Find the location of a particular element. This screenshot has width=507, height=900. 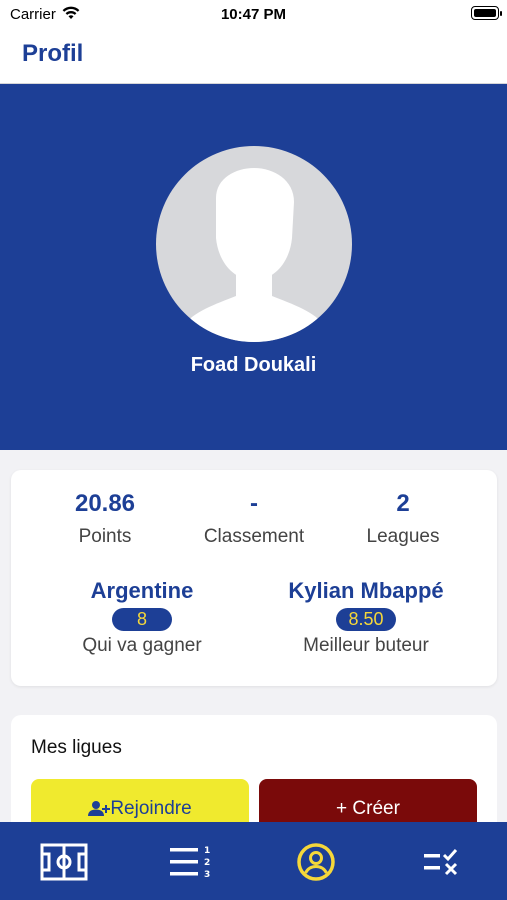

top-scorer-name: Kylian Mbappé is located at coordinates (366, 590).